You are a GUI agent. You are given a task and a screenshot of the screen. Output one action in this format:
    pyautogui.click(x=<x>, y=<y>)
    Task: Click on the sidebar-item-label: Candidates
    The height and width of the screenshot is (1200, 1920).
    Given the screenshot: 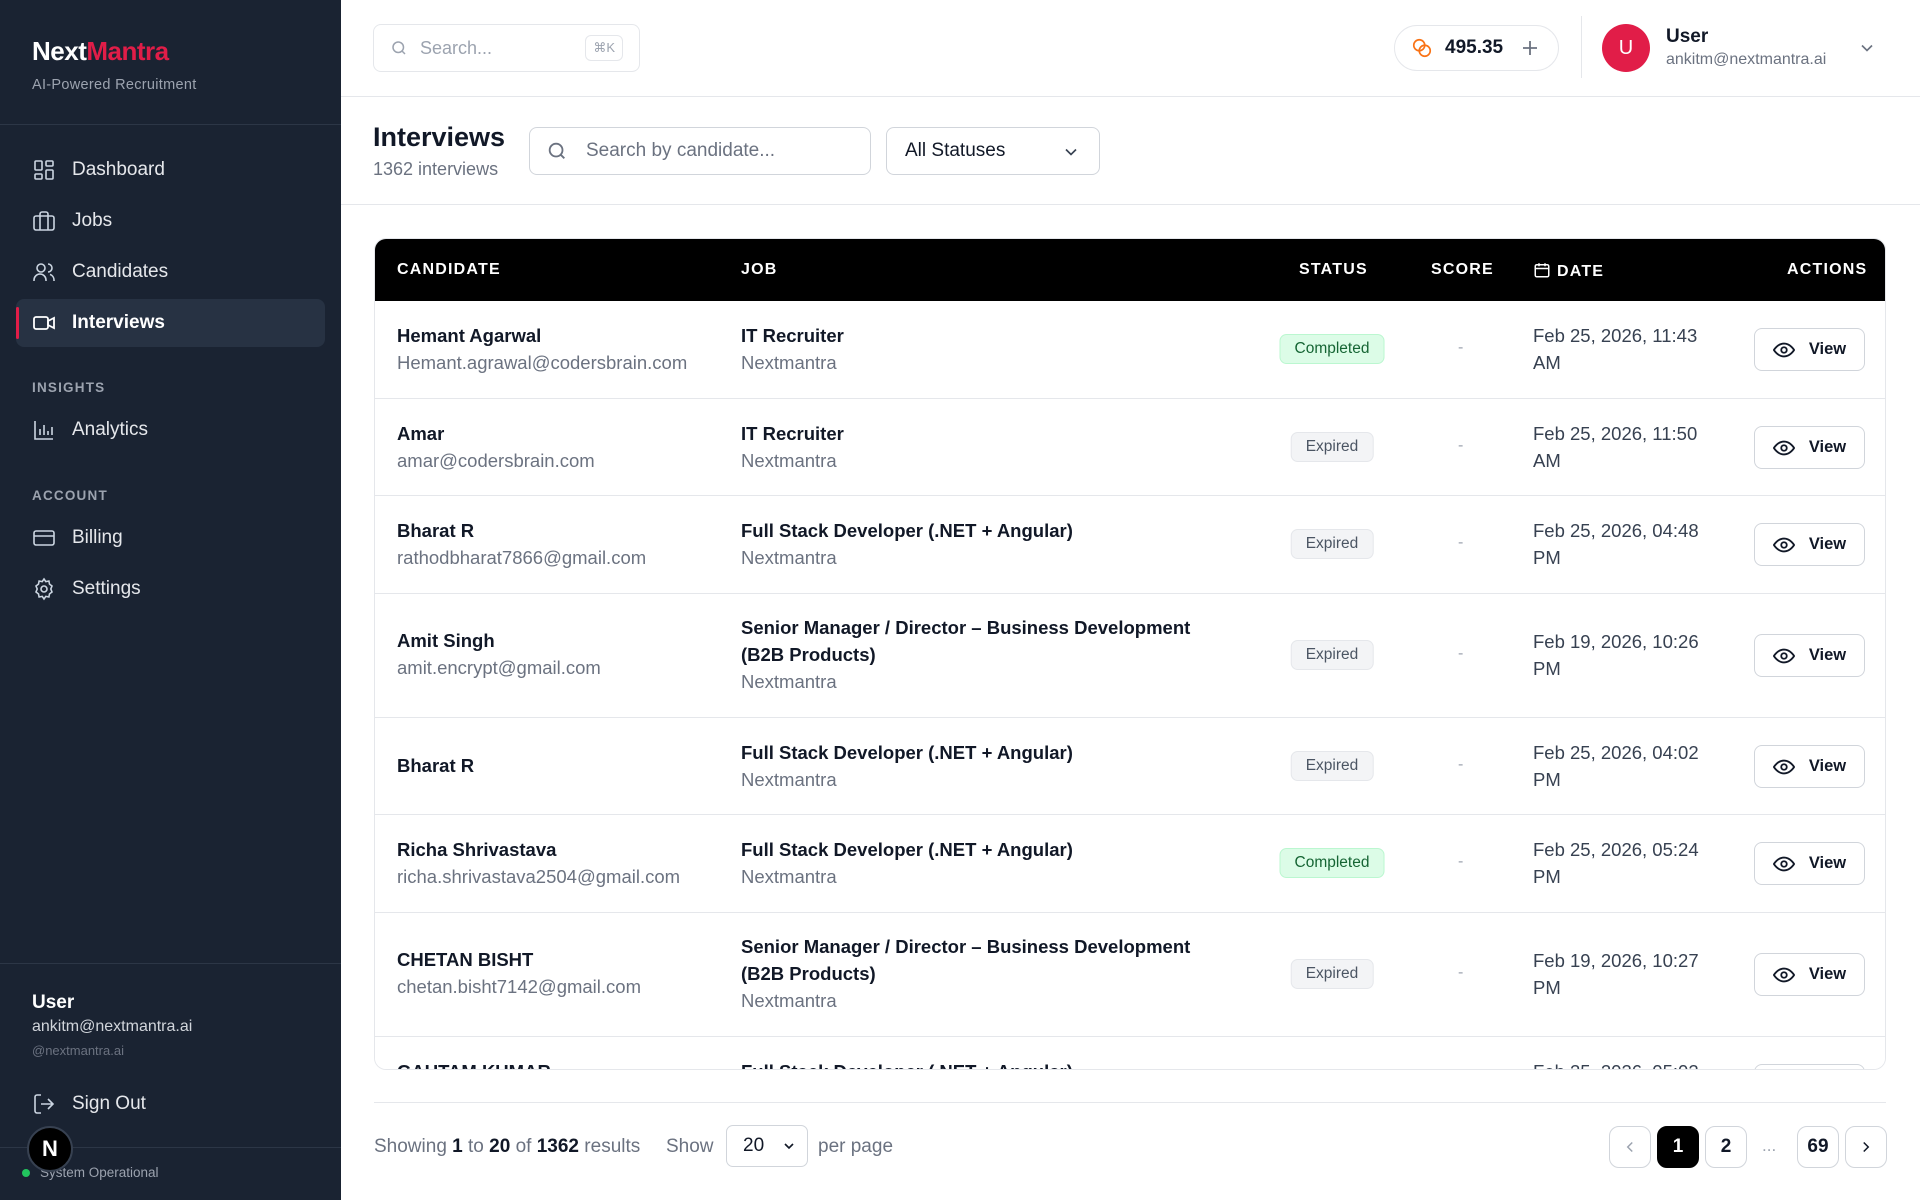 What is the action you would take?
    pyautogui.click(x=120, y=271)
    